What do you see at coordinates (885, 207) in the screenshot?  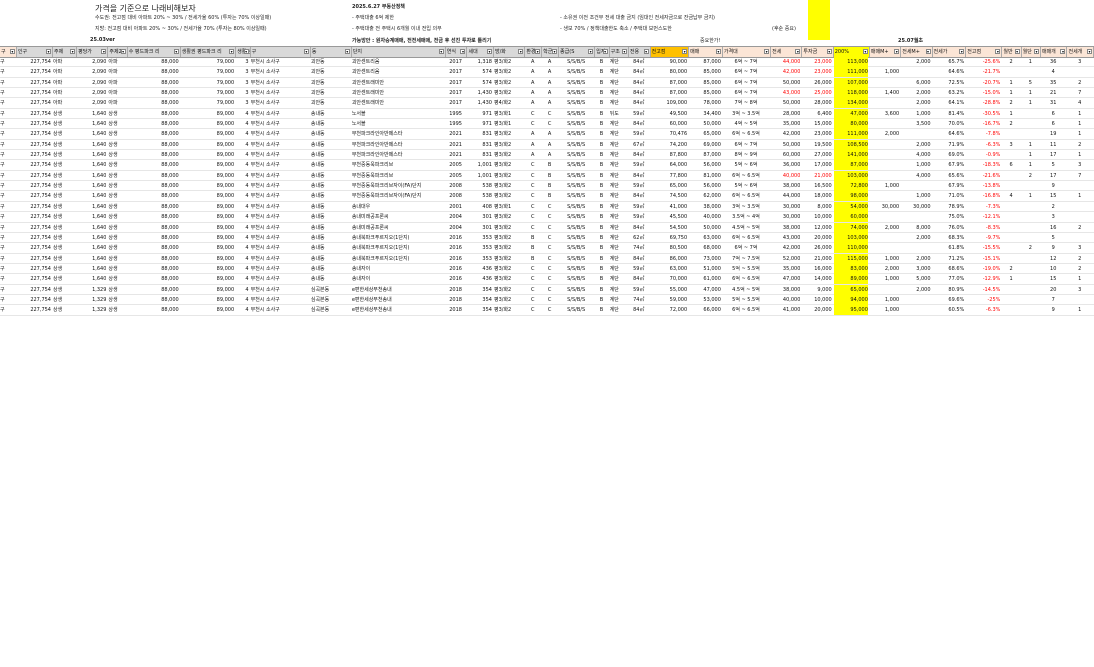 I see `table-cell: 30,000` at bounding box center [885, 207].